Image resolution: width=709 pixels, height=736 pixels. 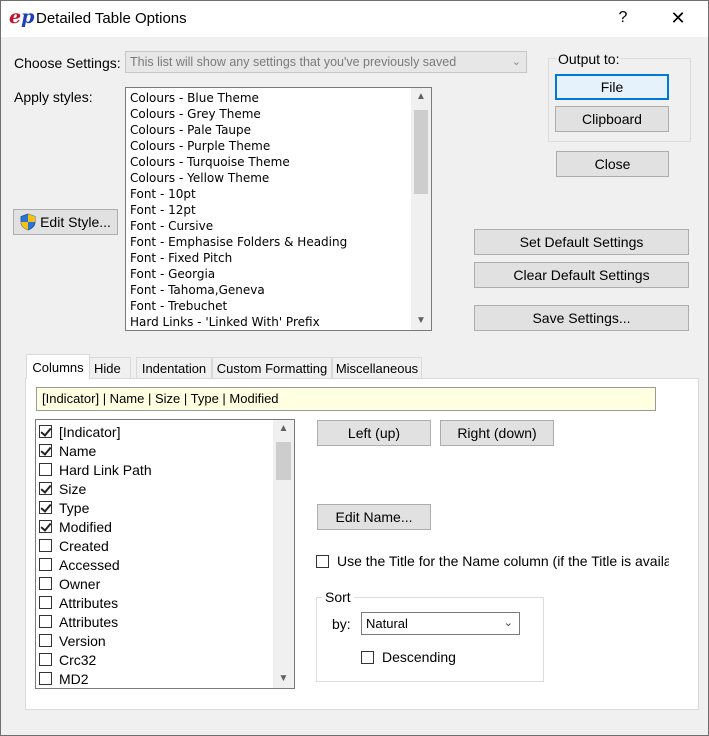 What do you see at coordinates (612, 87) in the screenshot?
I see `file-button: File` at bounding box center [612, 87].